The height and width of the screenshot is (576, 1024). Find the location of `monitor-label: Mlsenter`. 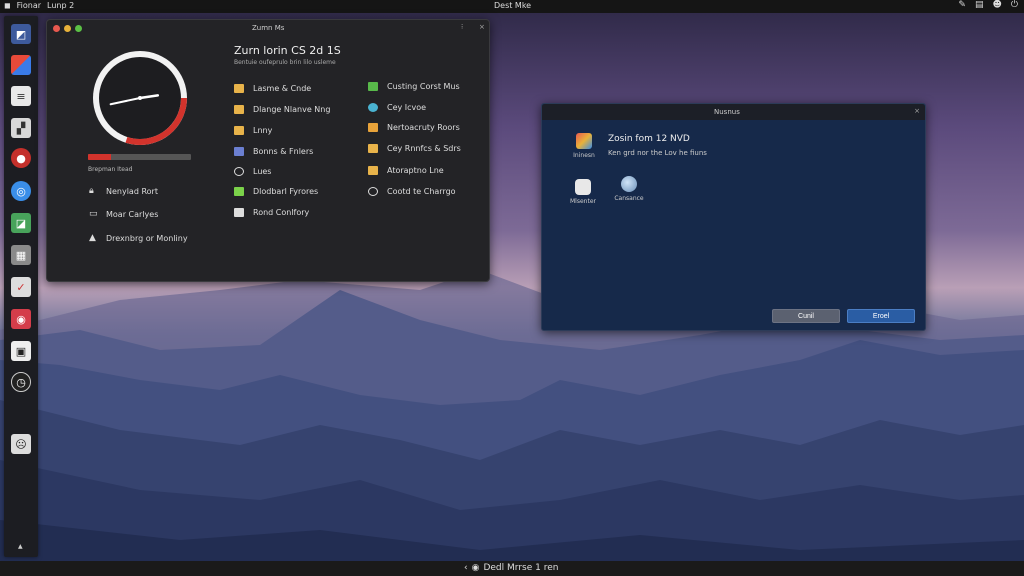

monitor-label: Mlsenter is located at coordinates (583, 201).